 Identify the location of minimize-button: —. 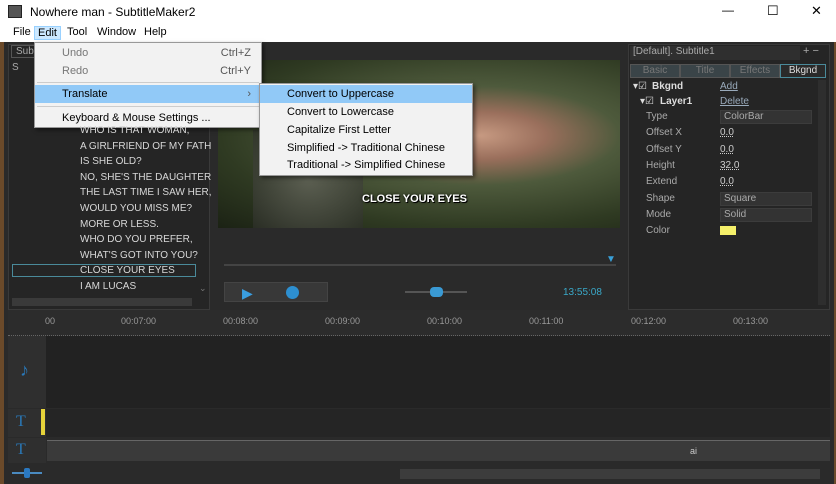
(728, 10).